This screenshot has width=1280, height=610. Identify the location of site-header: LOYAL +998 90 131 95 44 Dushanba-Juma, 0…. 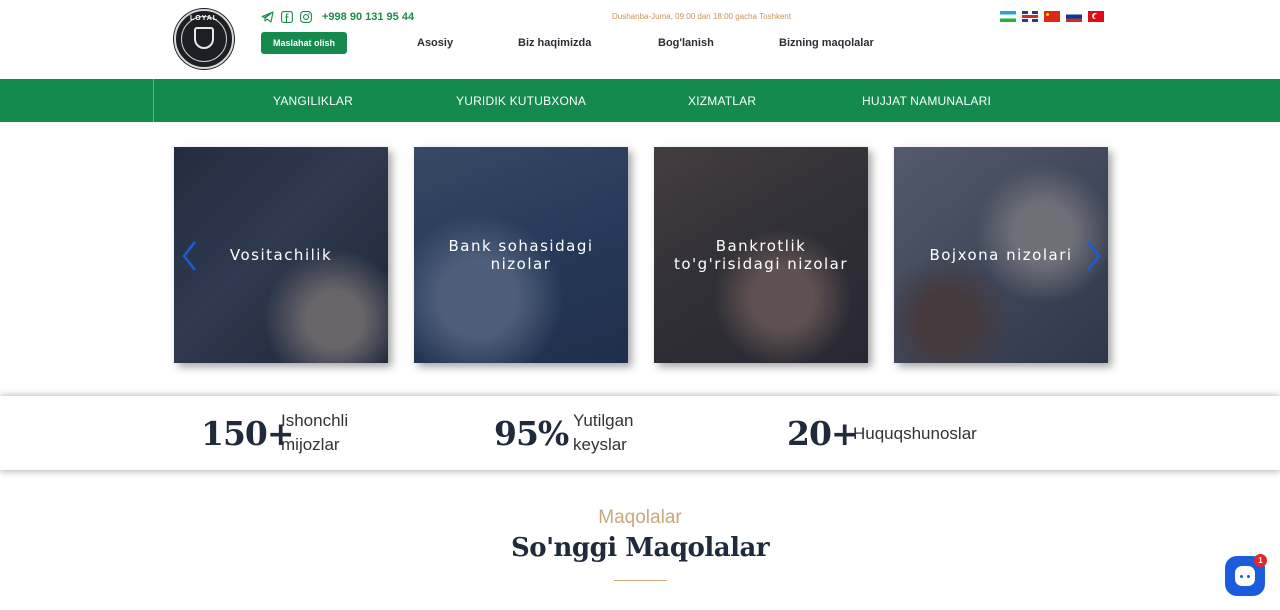
(640, 39).